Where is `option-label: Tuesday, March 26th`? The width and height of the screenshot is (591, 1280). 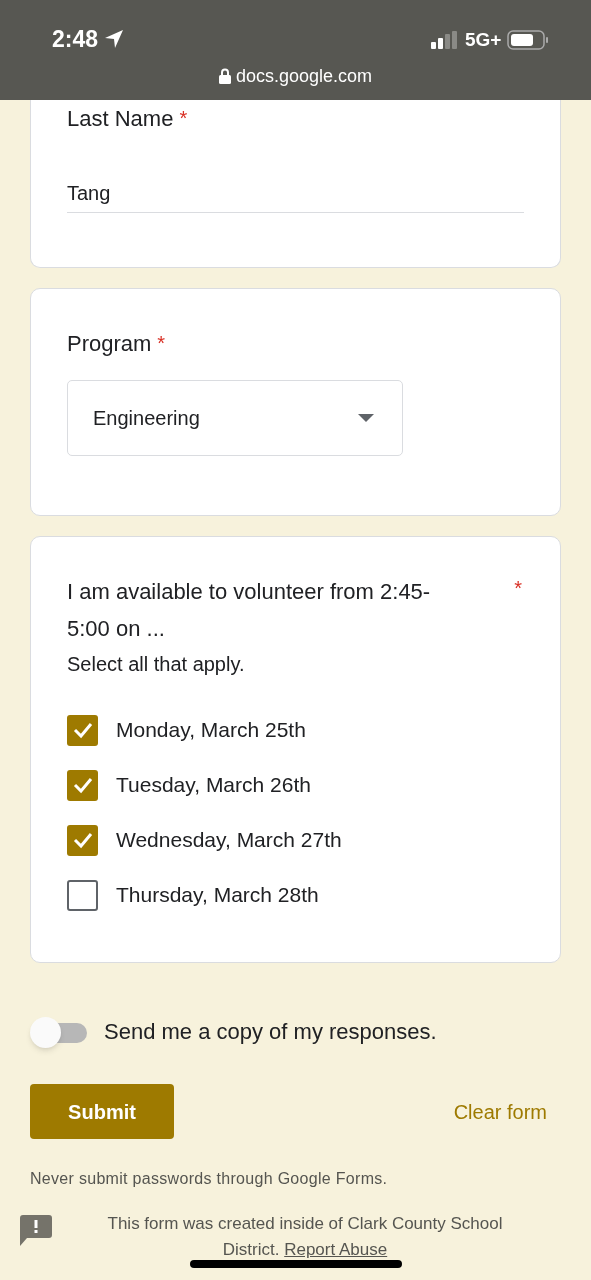 option-label: Tuesday, March 26th is located at coordinates (213, 785).